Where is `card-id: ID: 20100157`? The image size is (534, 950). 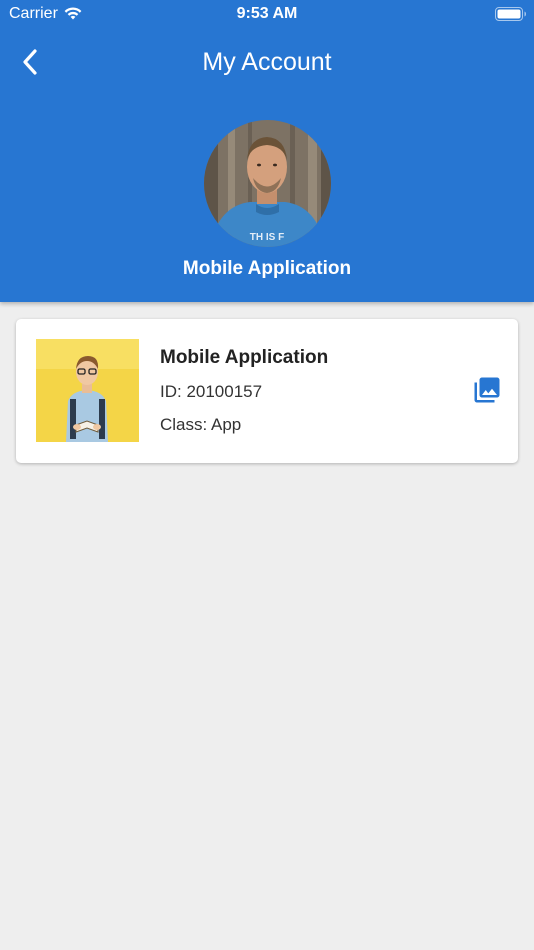 card-id: ID: 20100157 is located at coordinates (211, 391).